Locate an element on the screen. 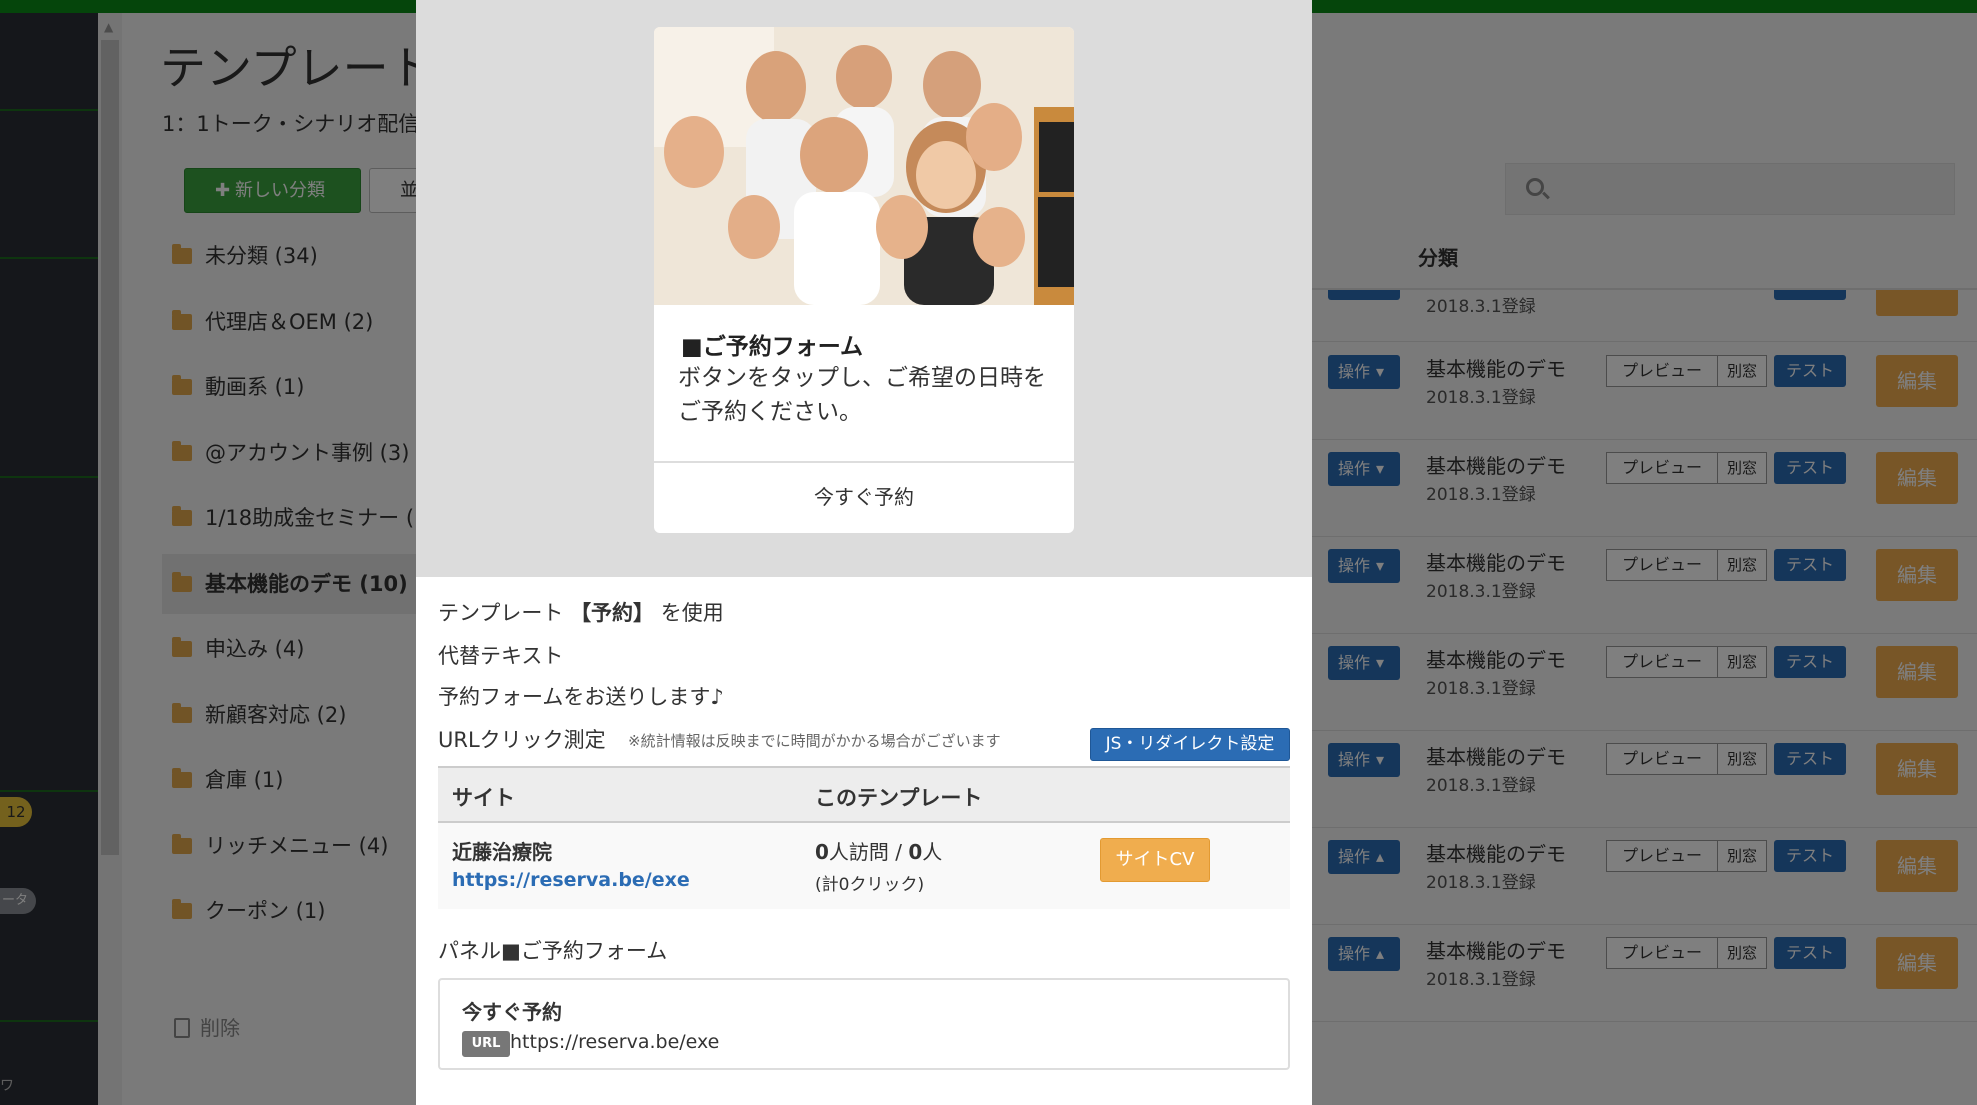  template-prefix: テンプレート is located at coordinates (501, 613).